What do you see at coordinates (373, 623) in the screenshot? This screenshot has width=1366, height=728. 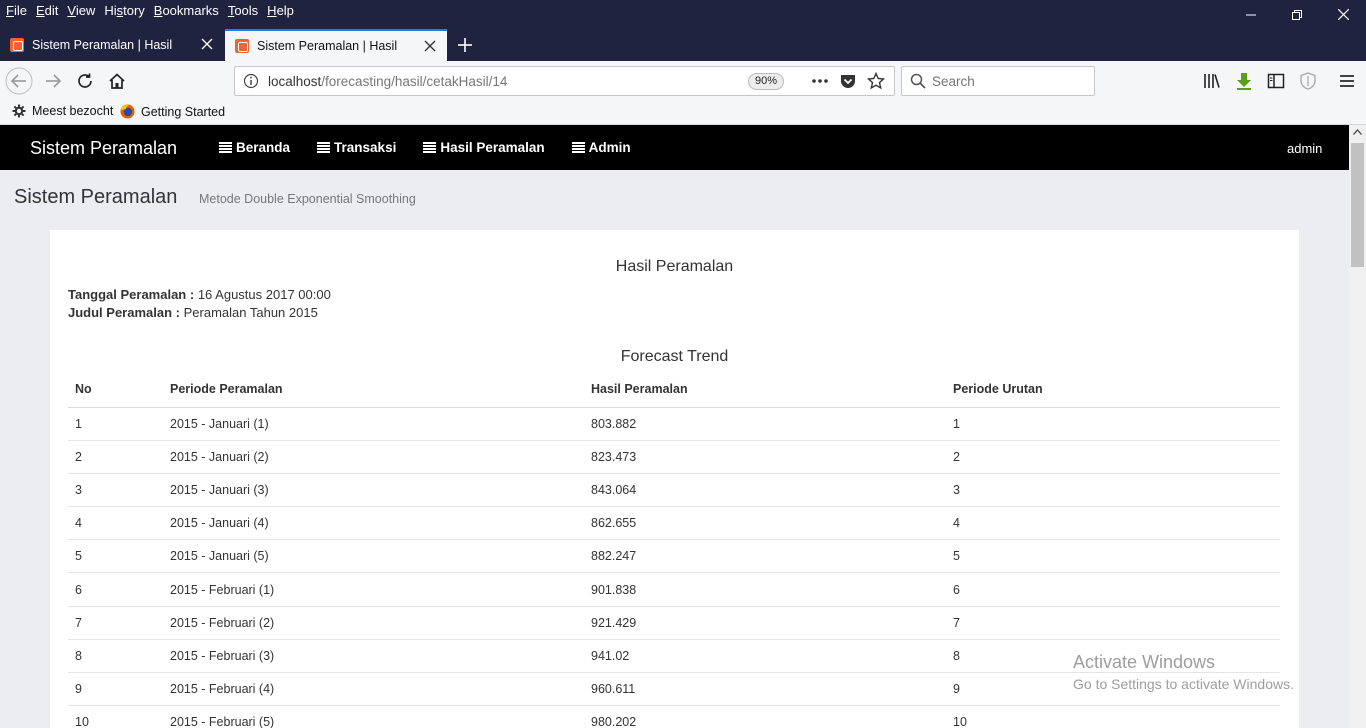 I see `table-cell: 2015 - Februari (2)` at bounding box center [373, 623].